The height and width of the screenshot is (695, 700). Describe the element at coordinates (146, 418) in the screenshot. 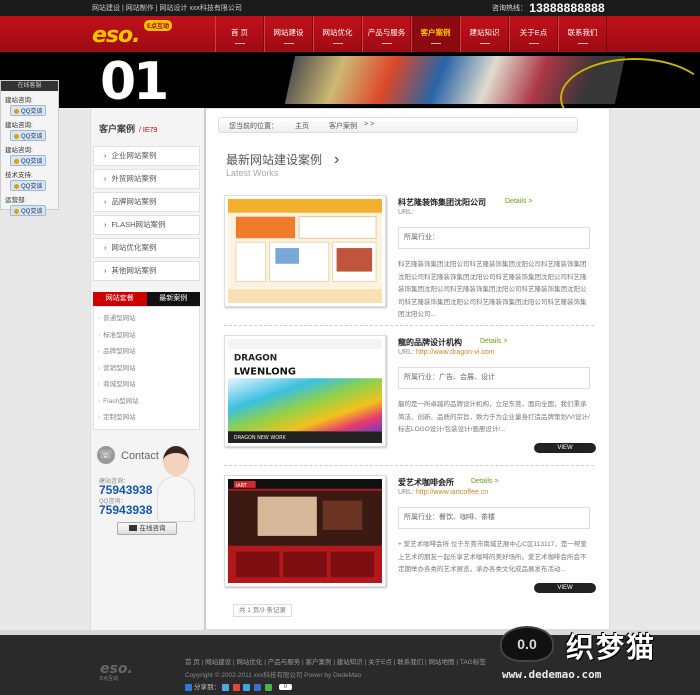

I see `list-item: › 定制型网站` at that location.